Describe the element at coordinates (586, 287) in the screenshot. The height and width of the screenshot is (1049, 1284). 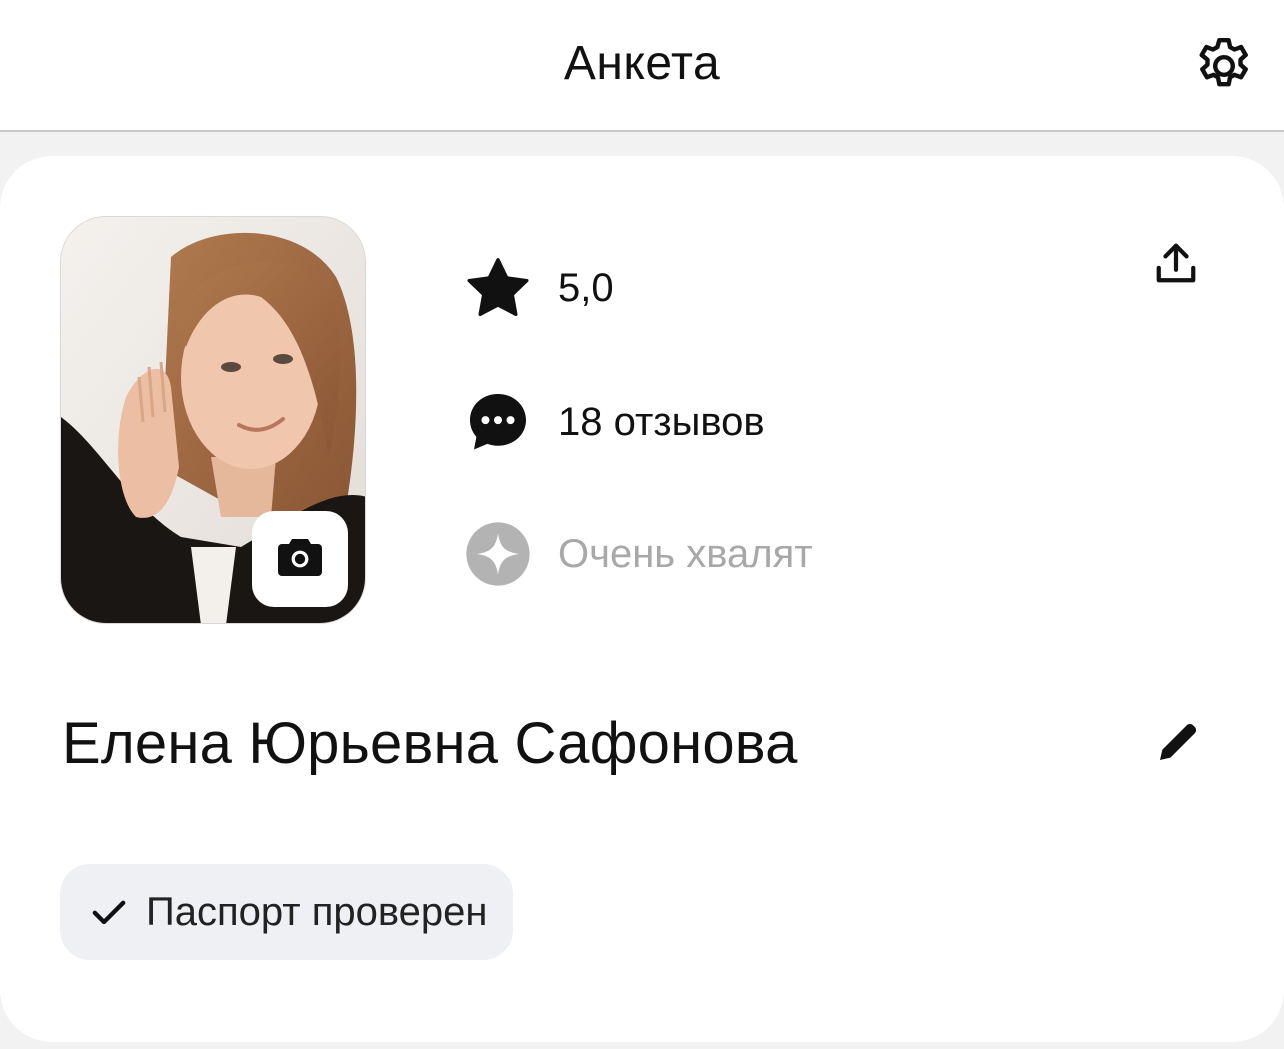
I see `rating-value: 5,0` at that location.